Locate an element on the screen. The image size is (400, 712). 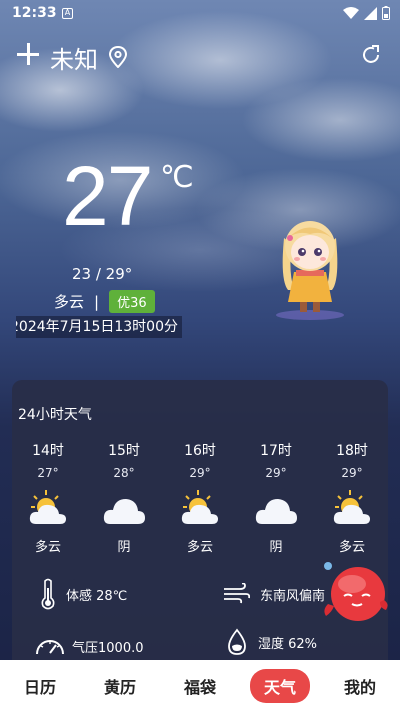
current-condition: 多云 is located at coordinates (69, 302).